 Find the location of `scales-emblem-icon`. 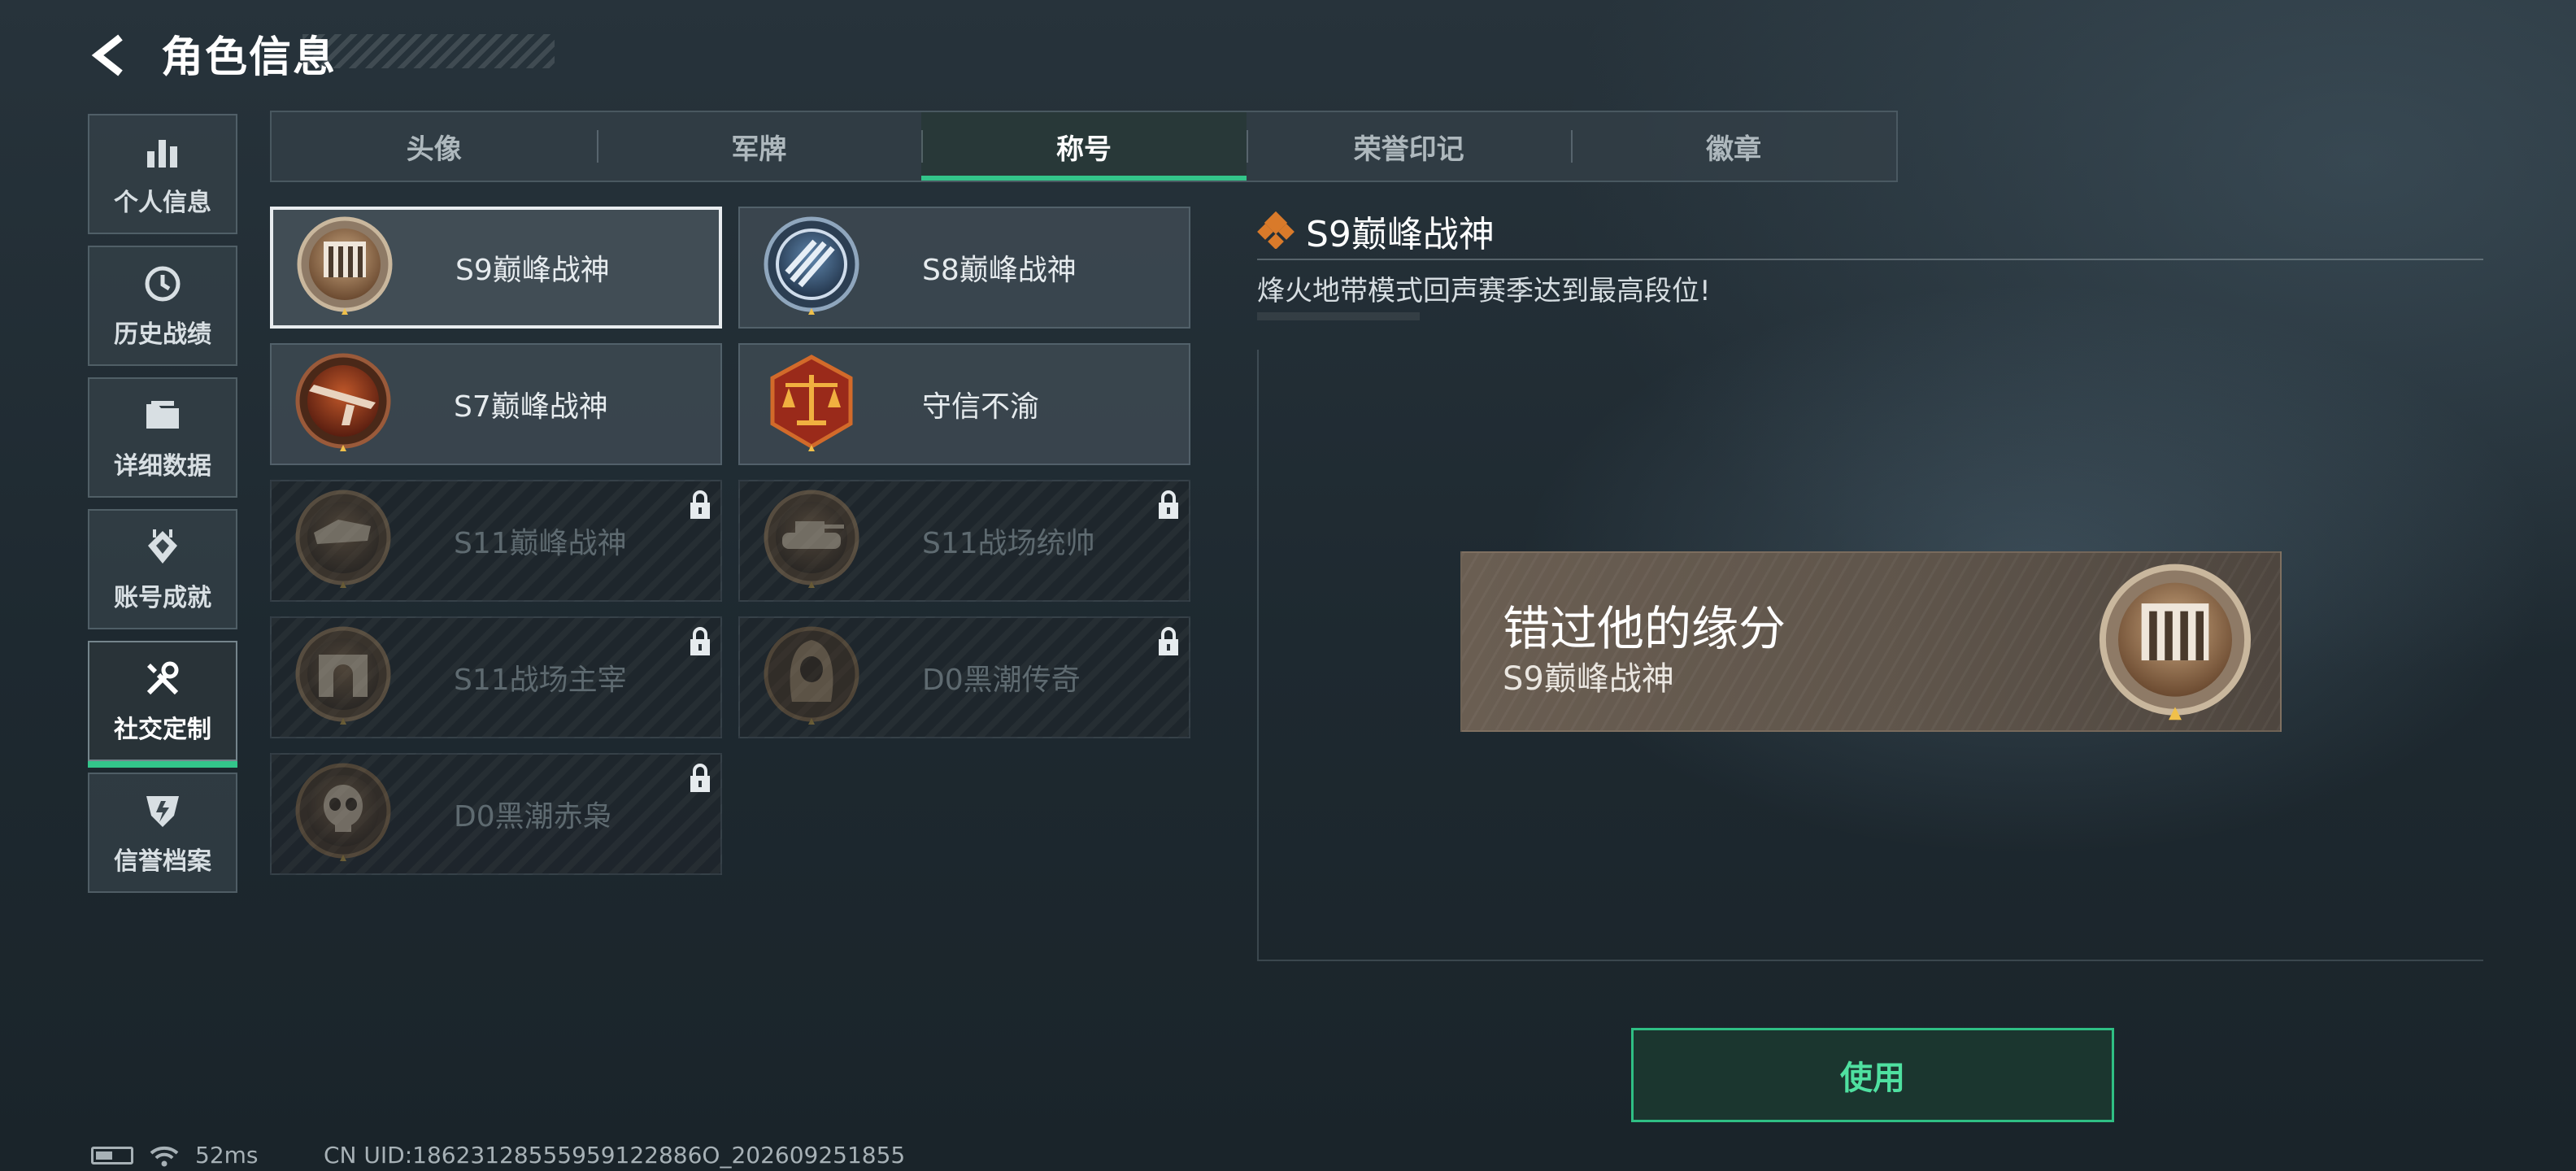

scales-emblem-icon is located at coordinates (811, 403).